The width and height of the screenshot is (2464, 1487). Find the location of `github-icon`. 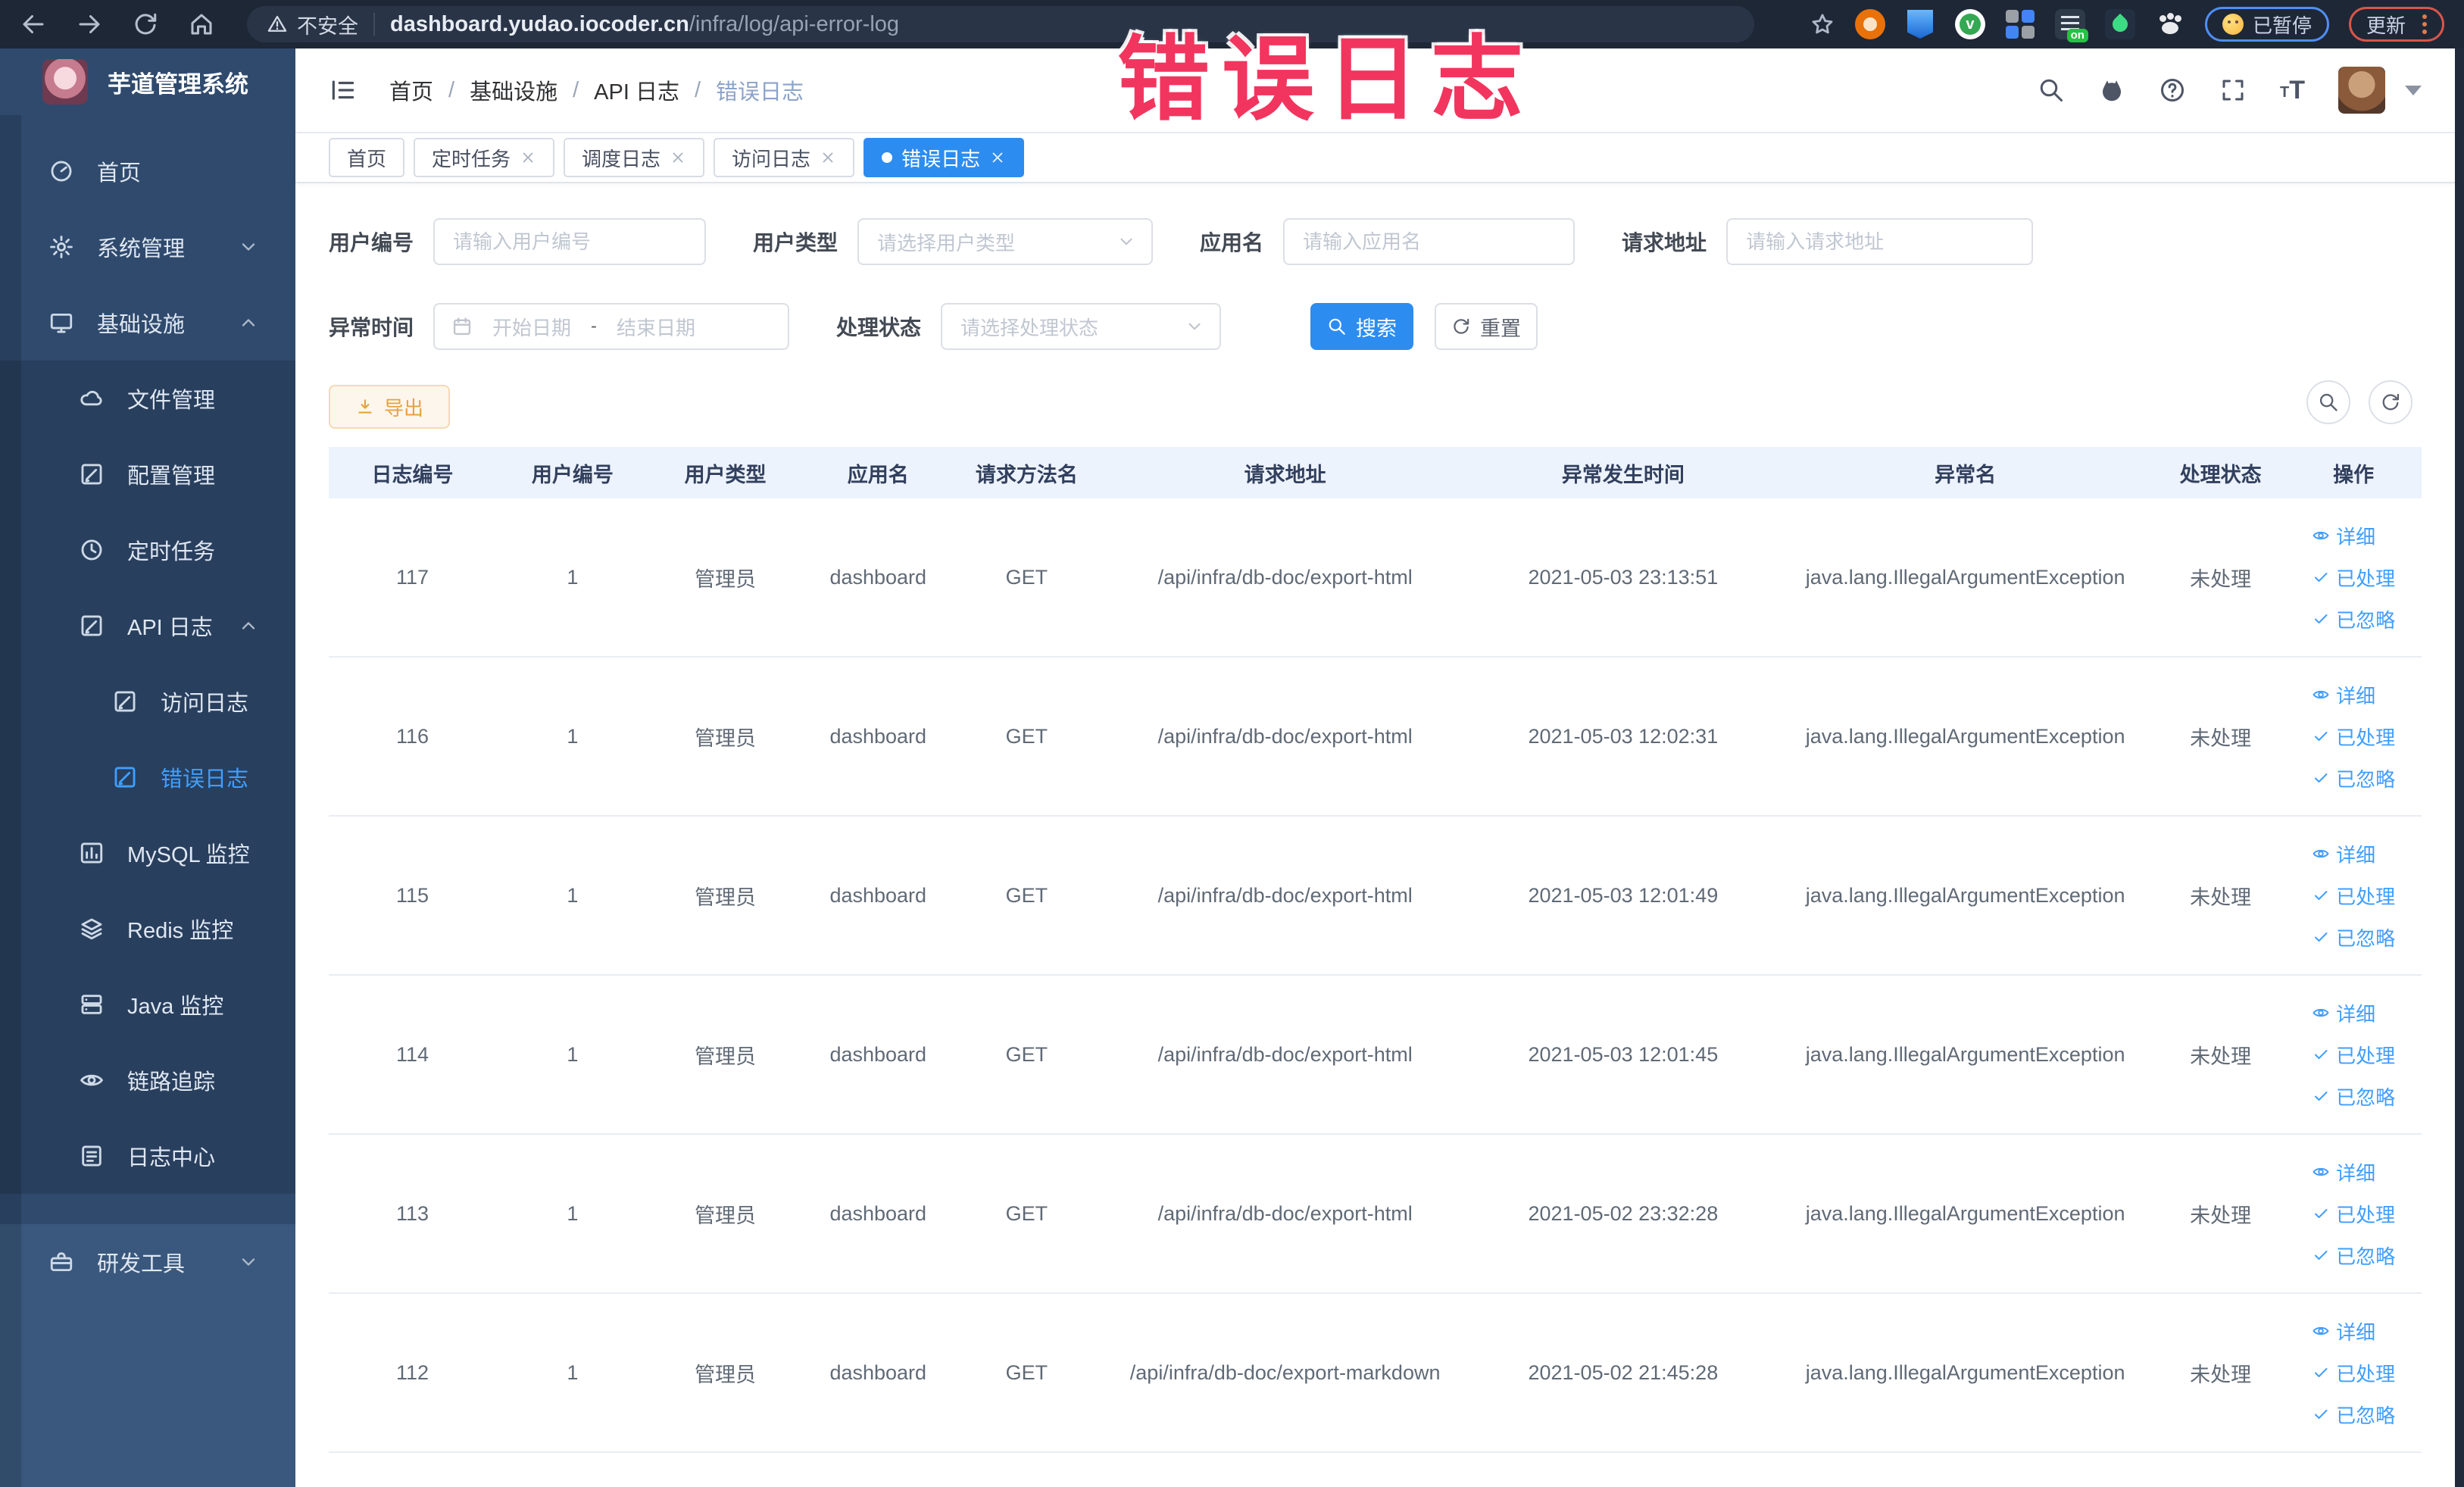

github-icon is located at coordinates (2111, 90).